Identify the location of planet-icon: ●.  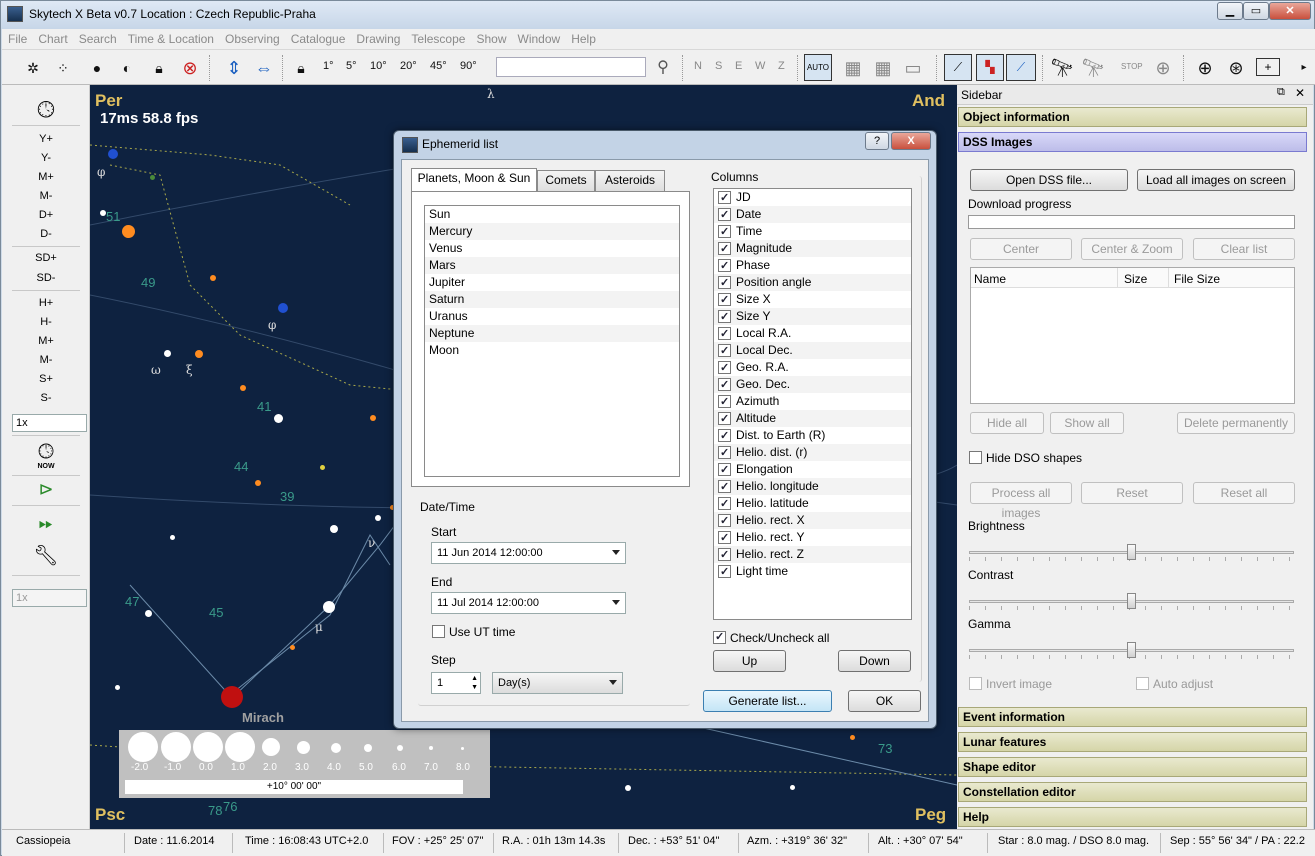
(97, 68).